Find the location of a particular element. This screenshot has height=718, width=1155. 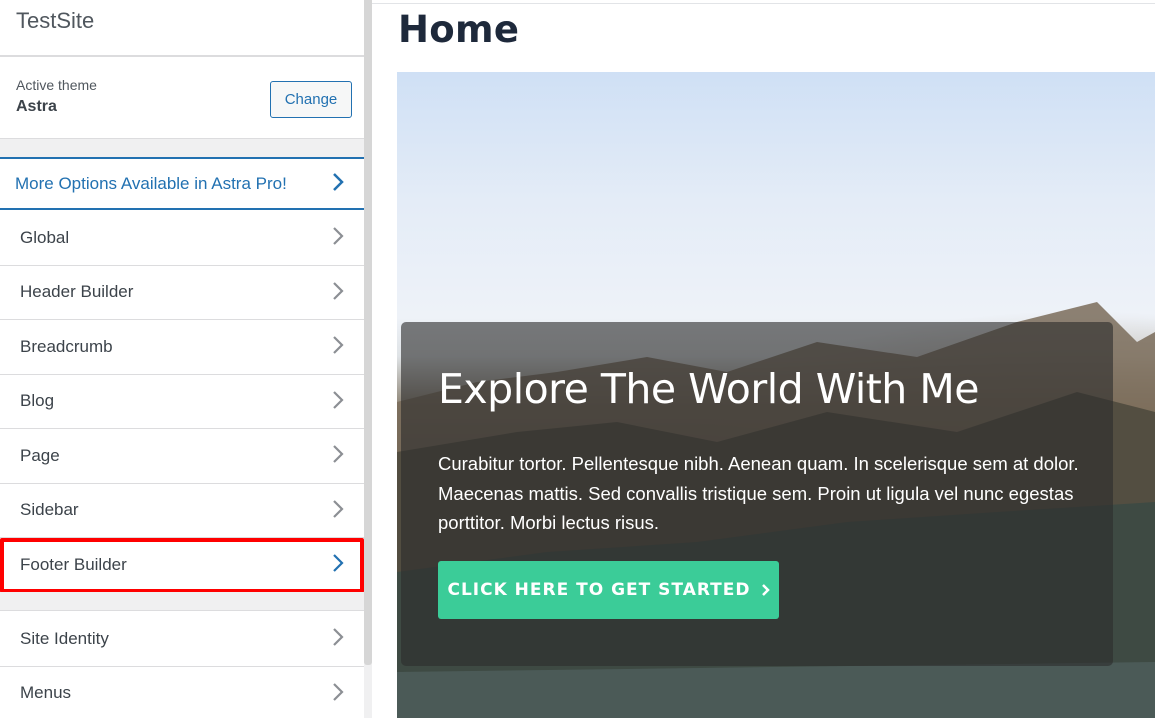

active-theme-section: Active theme Astra Change is located at coordinates (182, 98).